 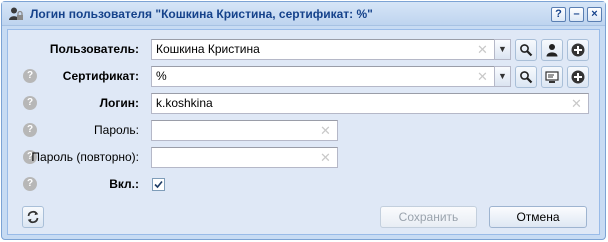 What do you see at coordinates (370, 103) in the screenshot?
I see `login-input: k.koshkina ✕` at bounding box center [370, 103].